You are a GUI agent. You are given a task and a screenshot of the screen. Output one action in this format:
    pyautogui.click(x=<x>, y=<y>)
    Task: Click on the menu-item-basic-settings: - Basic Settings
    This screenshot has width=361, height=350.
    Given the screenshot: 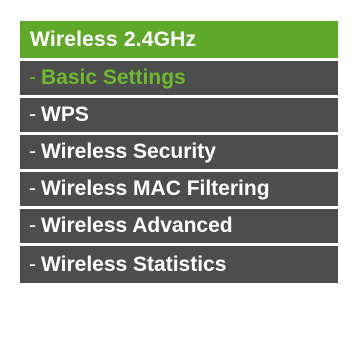 What is the action you would take?
    pyautogui.click(x=179, y=79)
    